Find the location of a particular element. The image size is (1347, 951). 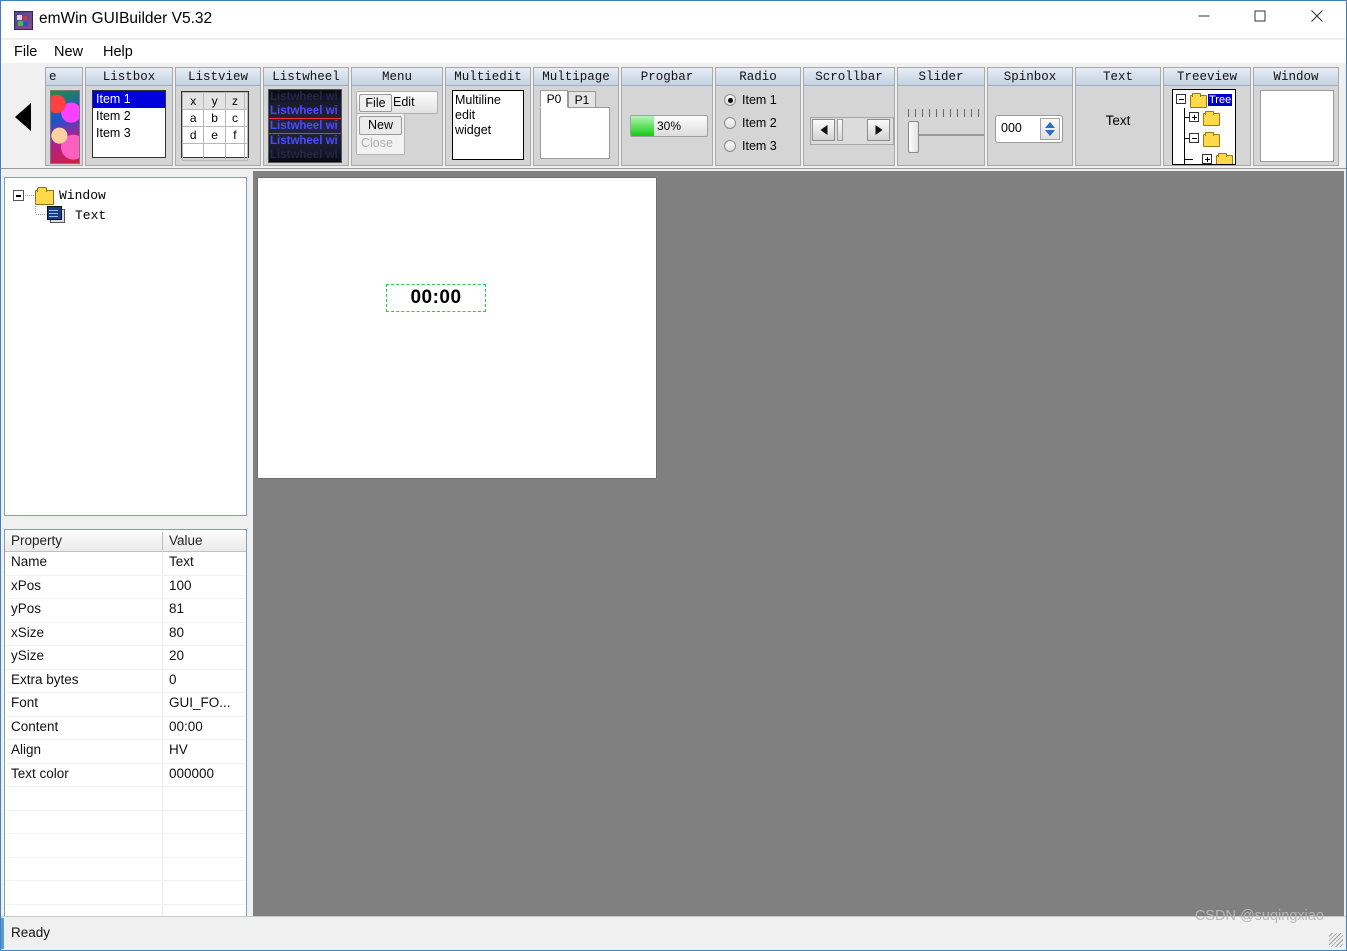

menu-widget-close: Close is located at coordinates (377, 143).